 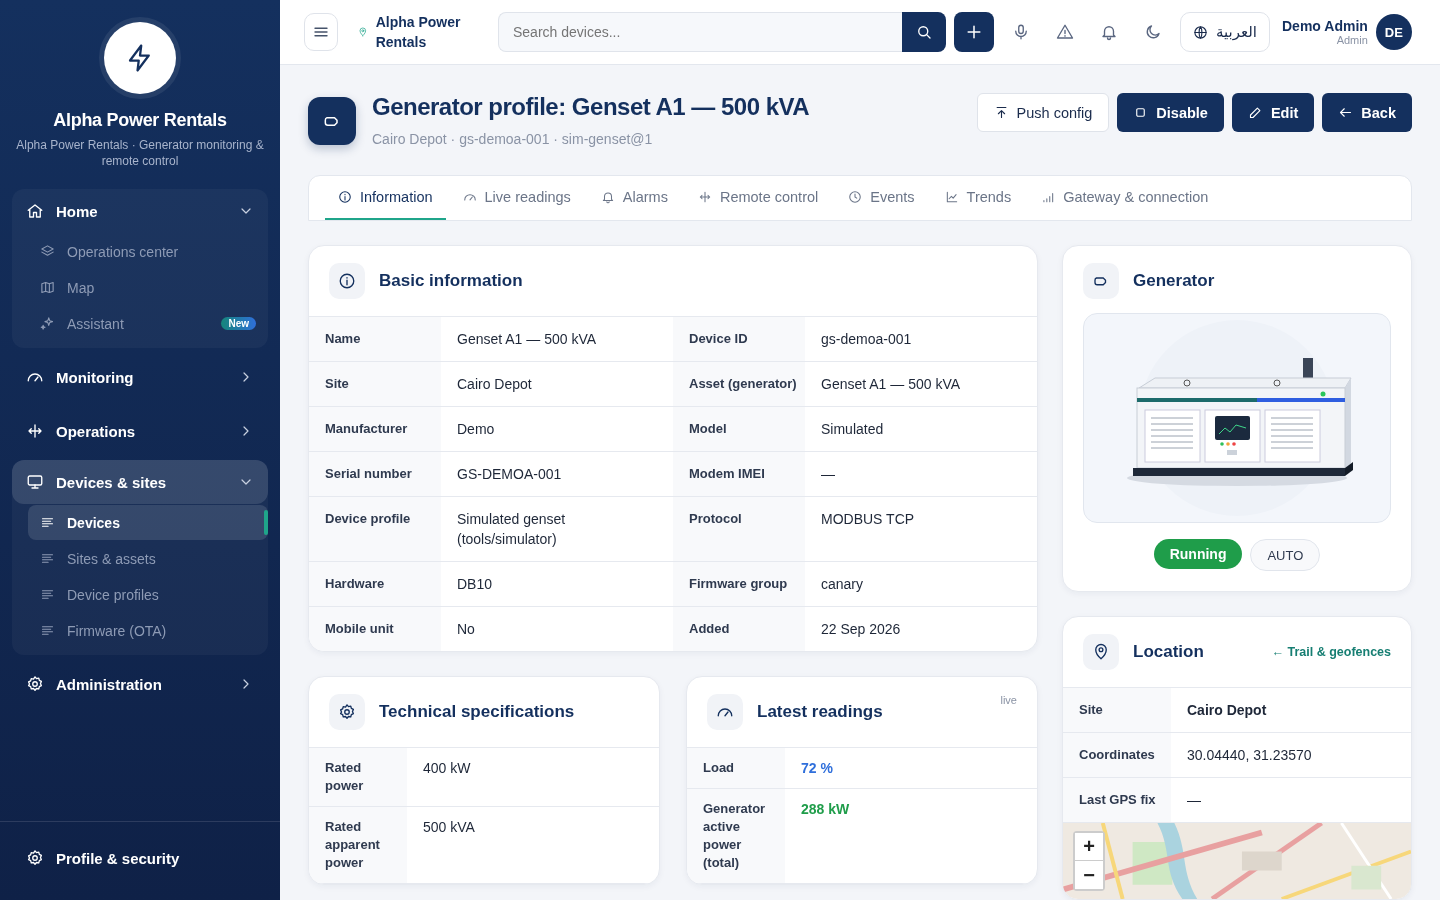 What do you see at coordinates (47, 287) in the screenshot?
I see `map-icon` at bounding box center [47, 287].